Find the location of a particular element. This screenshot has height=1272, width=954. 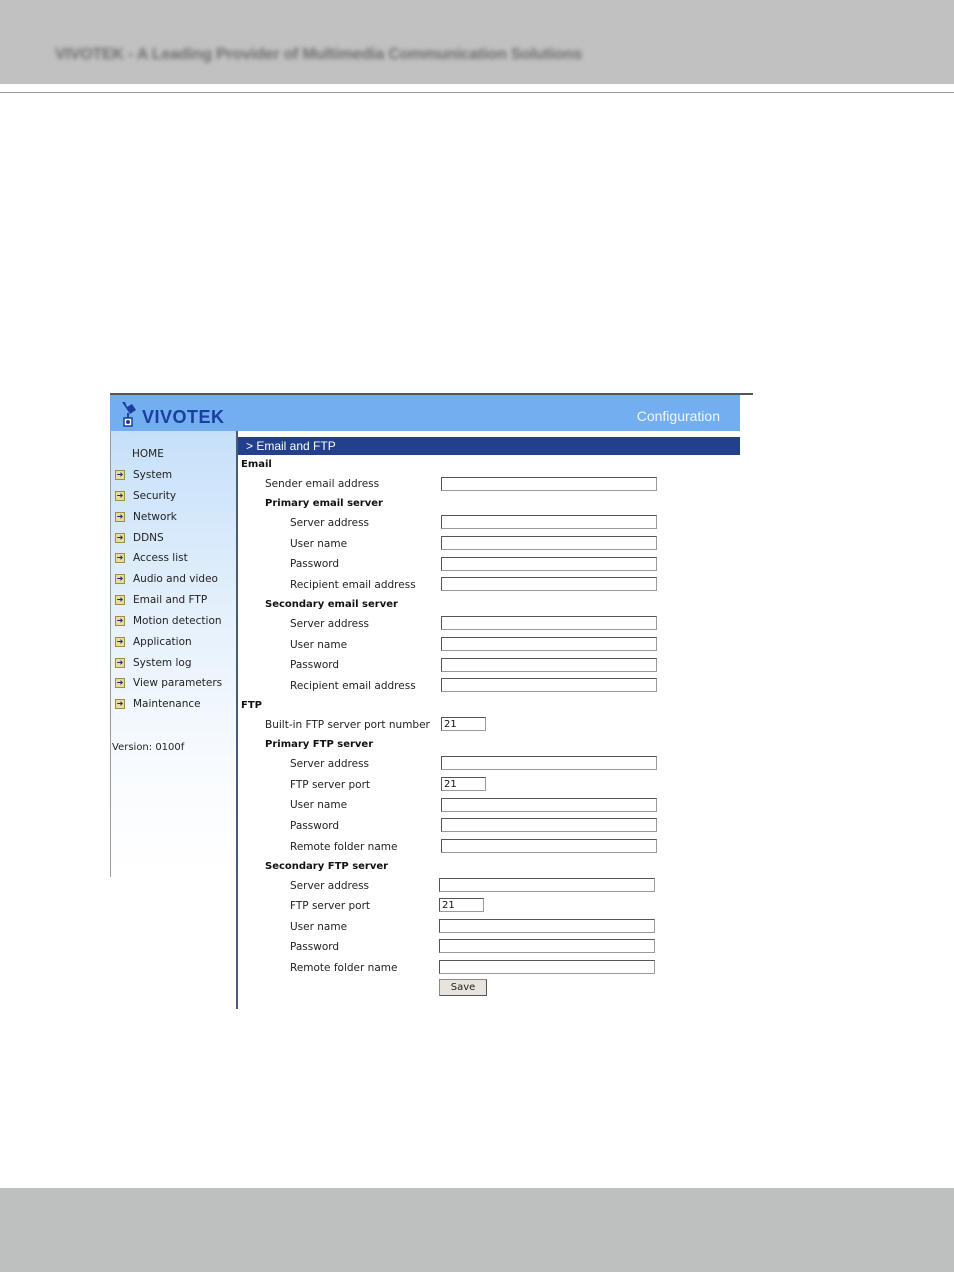

sidebar-divider is located at coordinates (237, 720).